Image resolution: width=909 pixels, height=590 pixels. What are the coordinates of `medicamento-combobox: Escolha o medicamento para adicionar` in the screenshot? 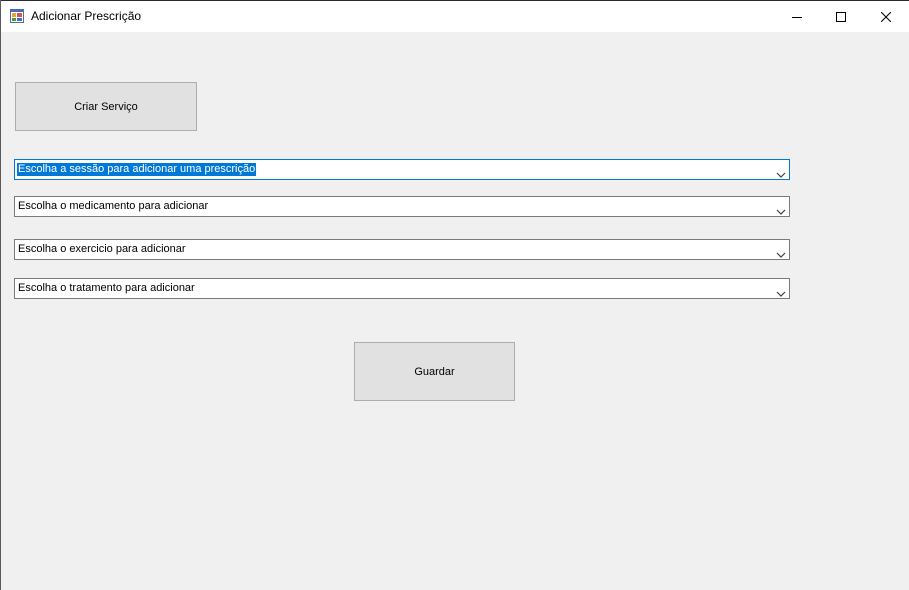 It's located at (402, 206).